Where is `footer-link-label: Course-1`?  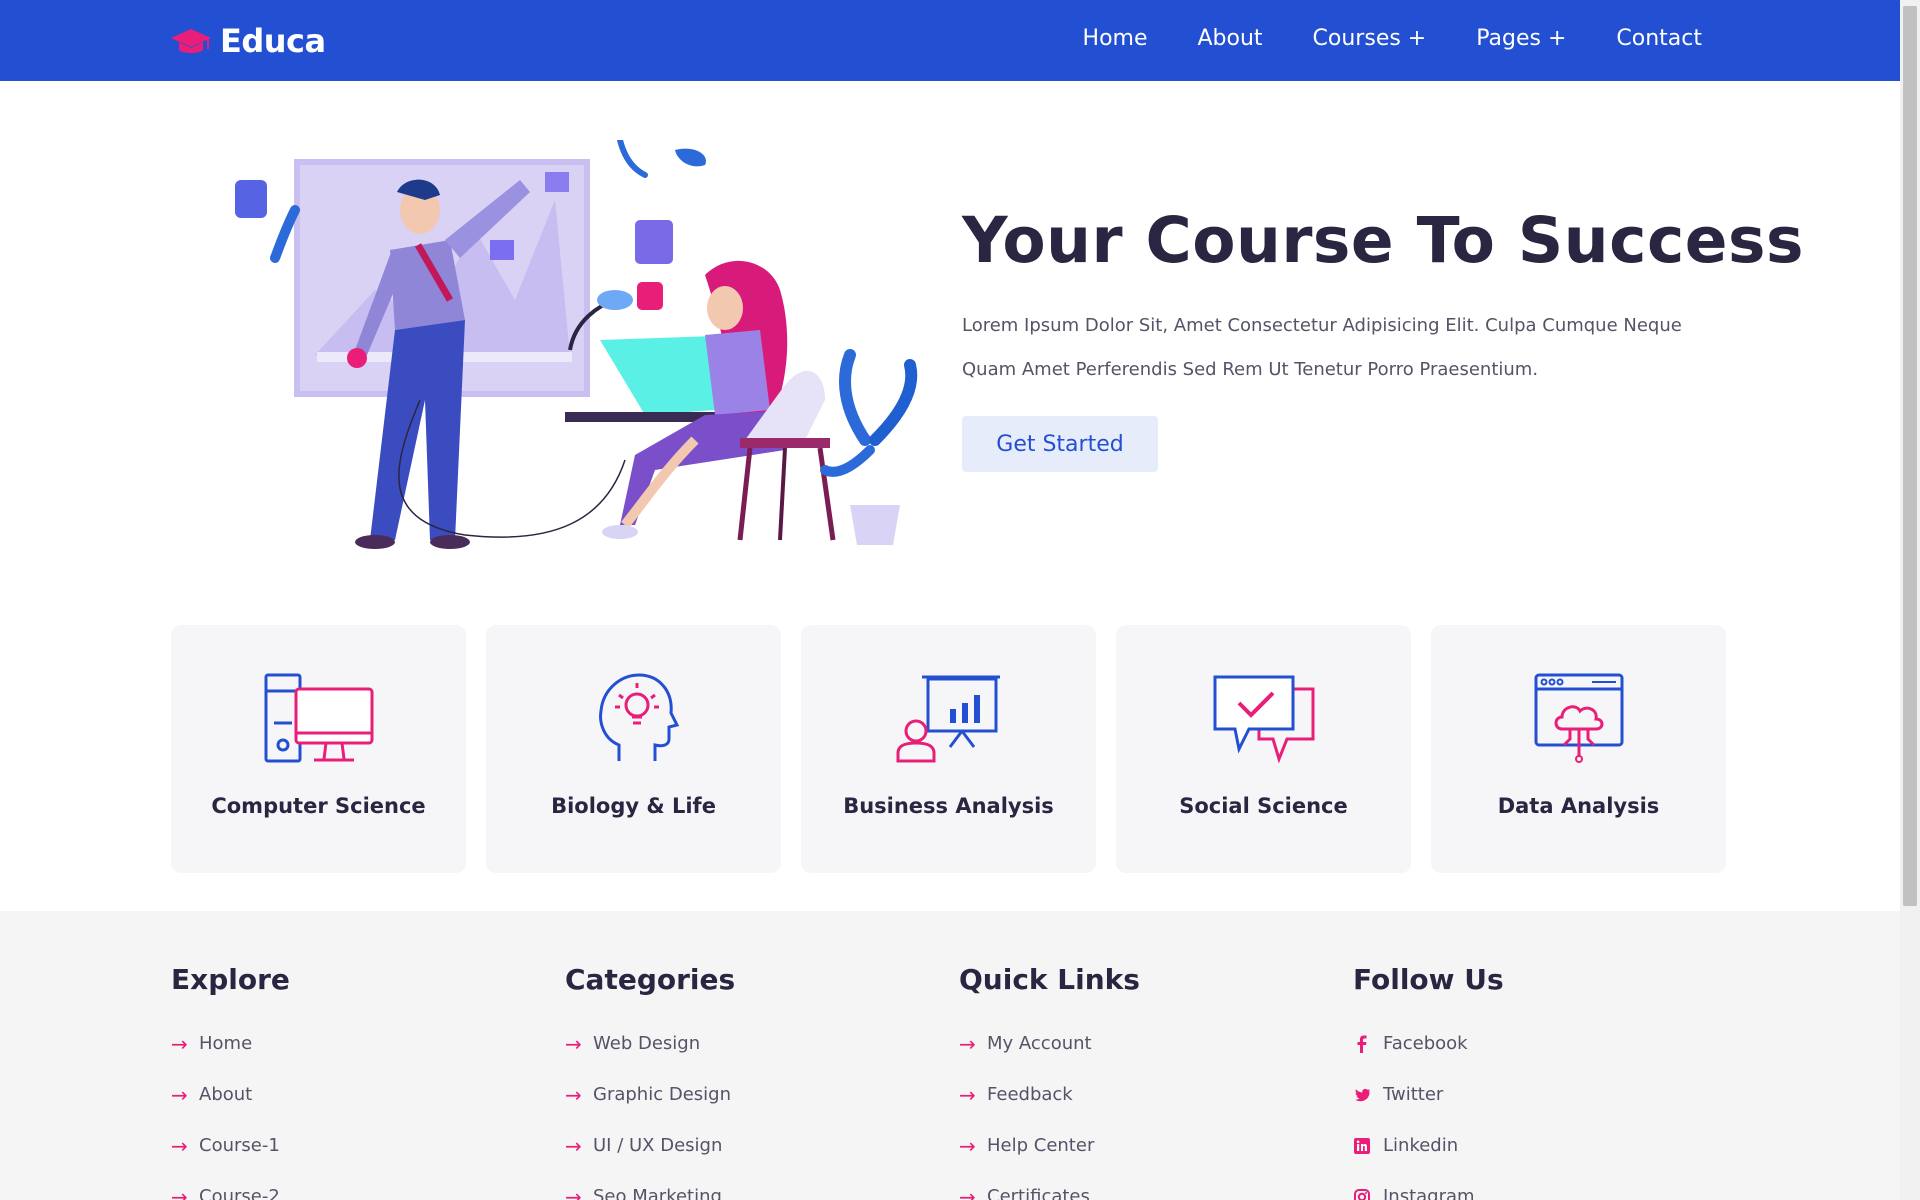
footer-link-label: Course-1 is located at coordinates (239, 1145).